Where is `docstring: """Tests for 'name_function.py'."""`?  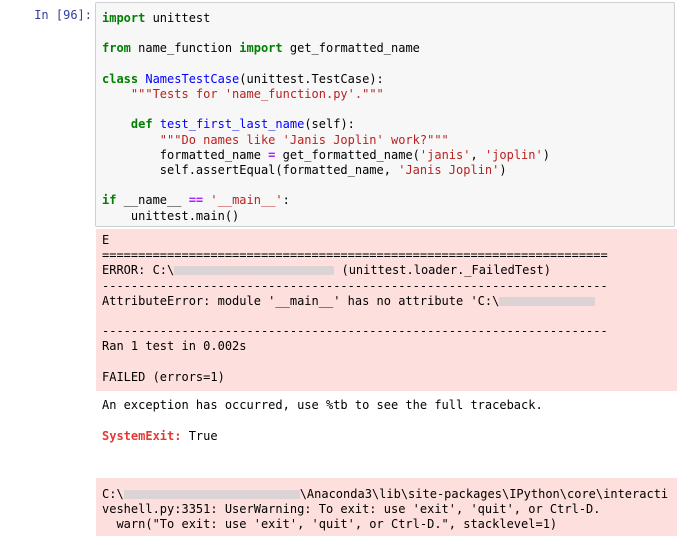 docstring: """Tests for 'name_function.py'.""" is located at coordinates (257, 94).